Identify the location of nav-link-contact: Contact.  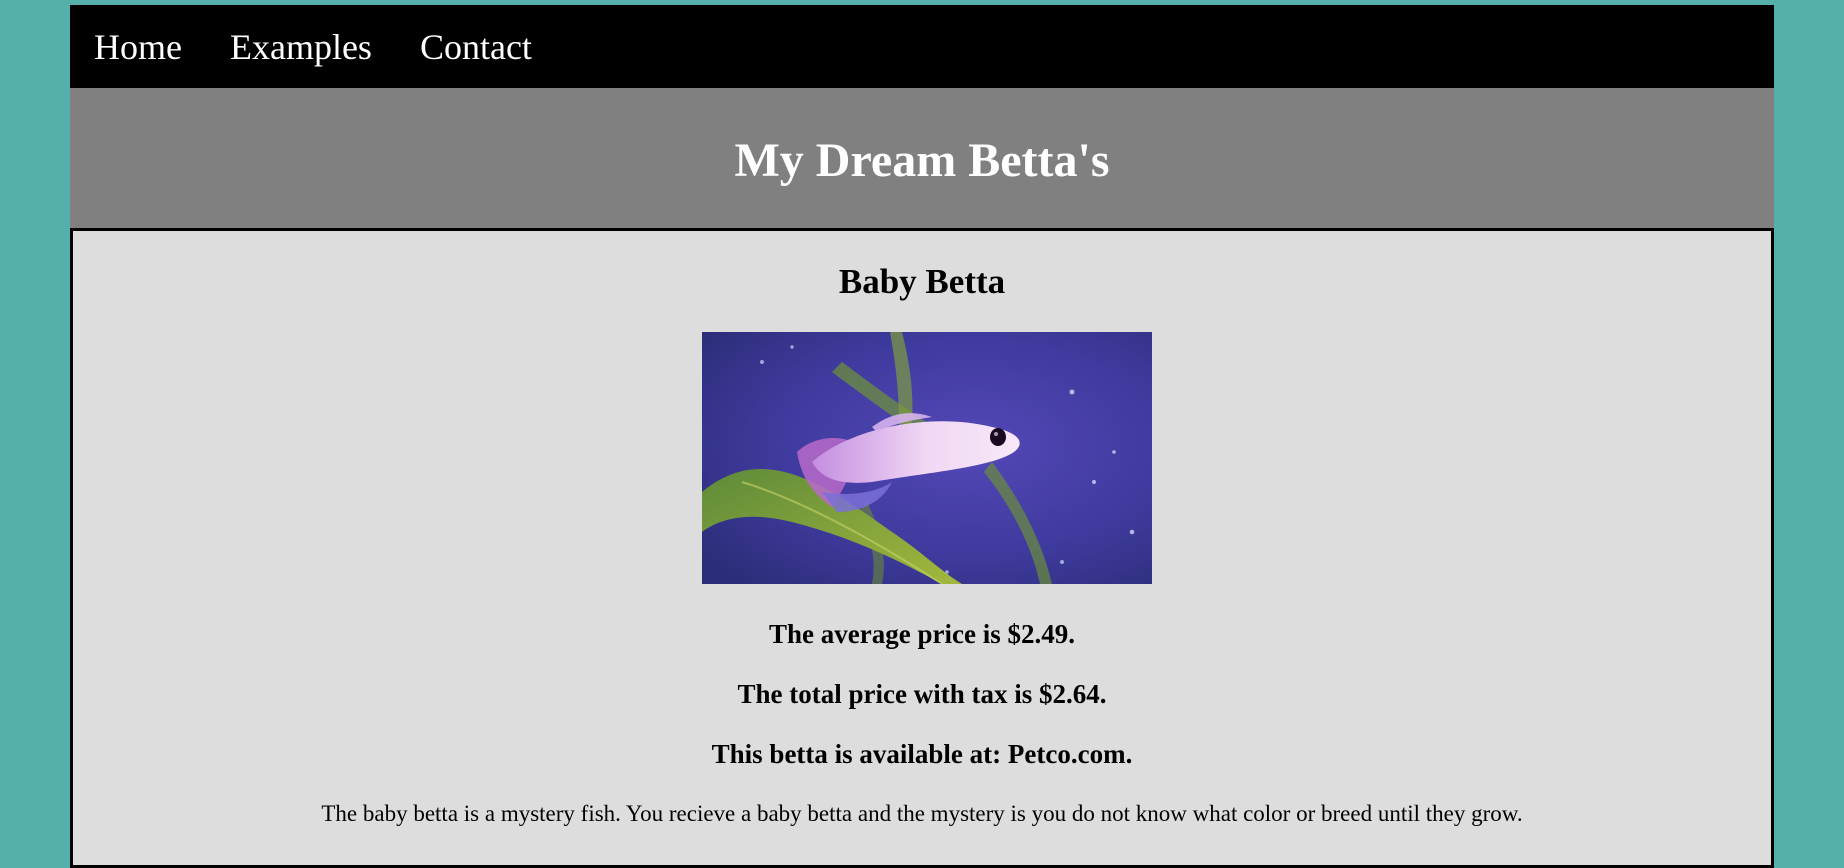
(476, 47).